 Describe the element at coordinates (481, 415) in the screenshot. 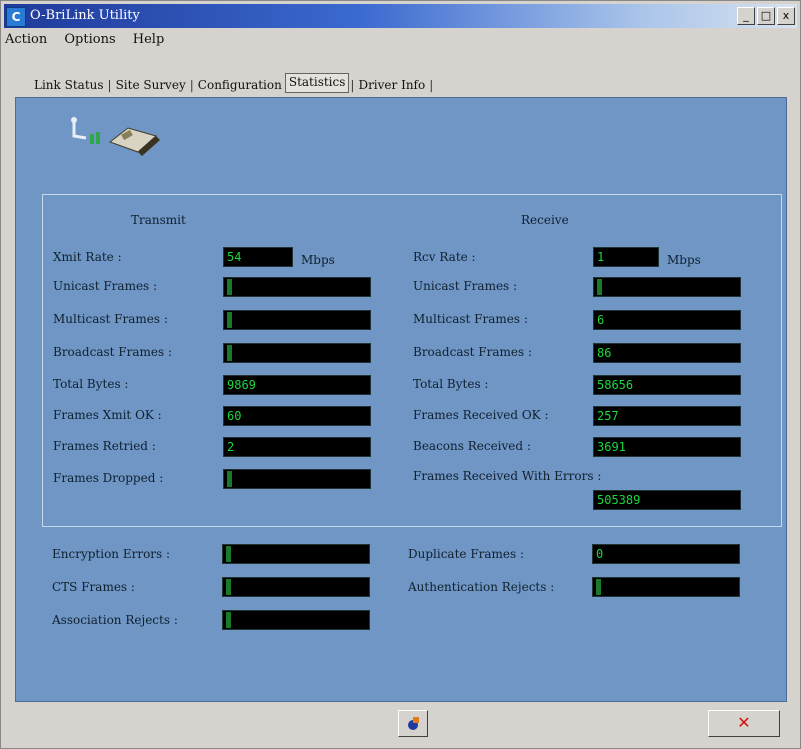

I see `frames-received-ok-label: Frames Received OK :` at that location.